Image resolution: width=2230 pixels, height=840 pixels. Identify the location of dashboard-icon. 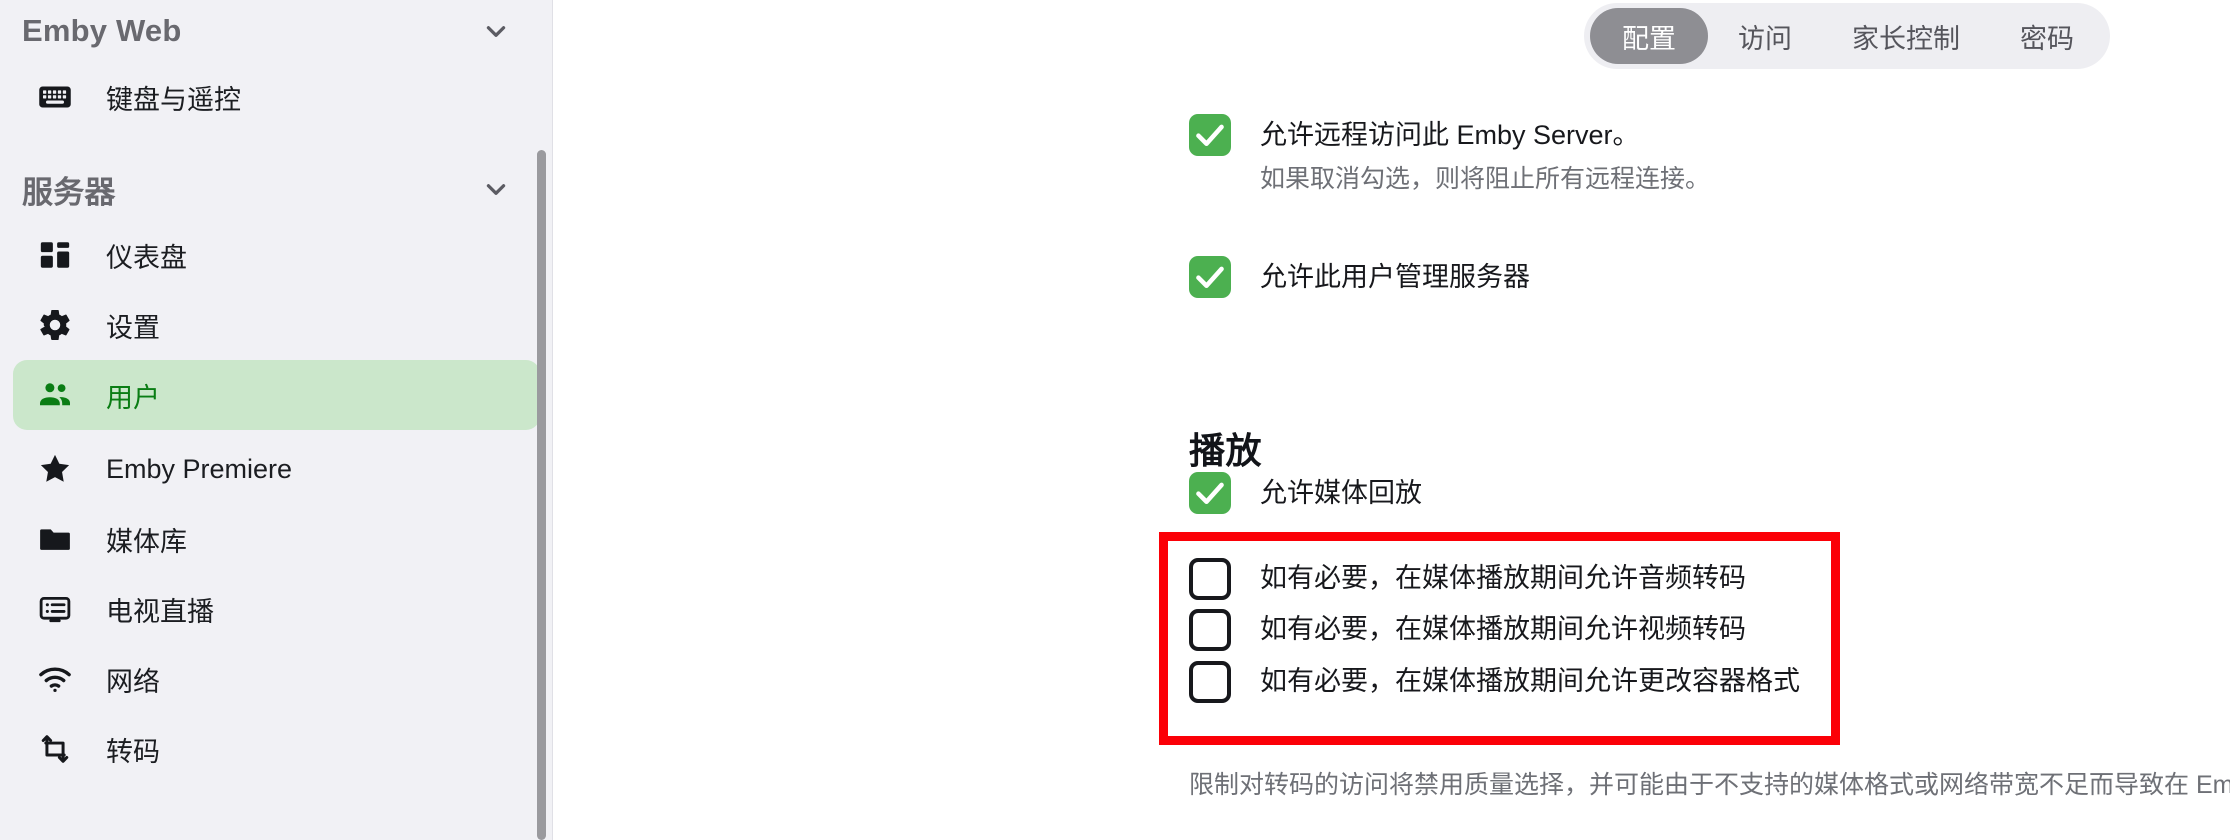
(55, 255).